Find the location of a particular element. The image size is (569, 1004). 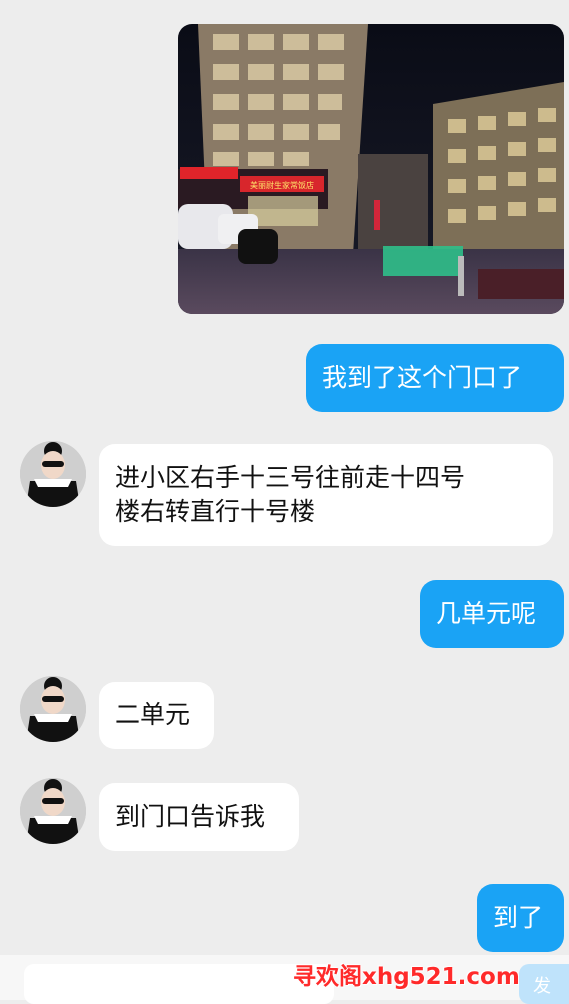

message-text: 我到了这个门口了 is located at coordinates (422, 377).